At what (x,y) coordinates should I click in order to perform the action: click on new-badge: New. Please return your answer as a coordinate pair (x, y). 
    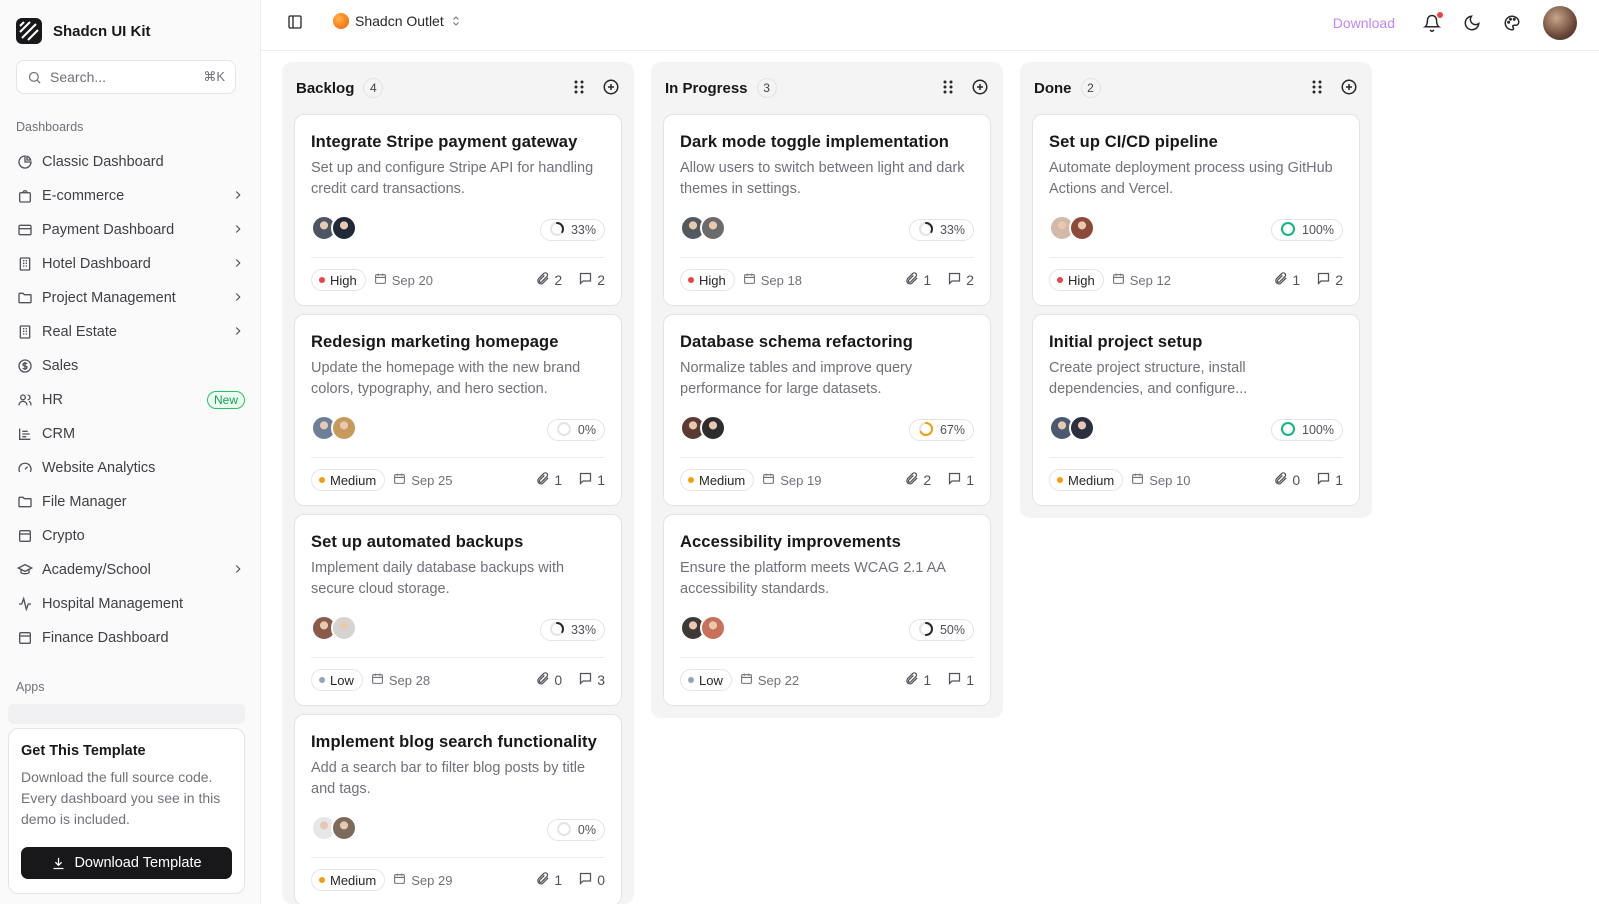
    Looking at the image, I should click on (225, 400).